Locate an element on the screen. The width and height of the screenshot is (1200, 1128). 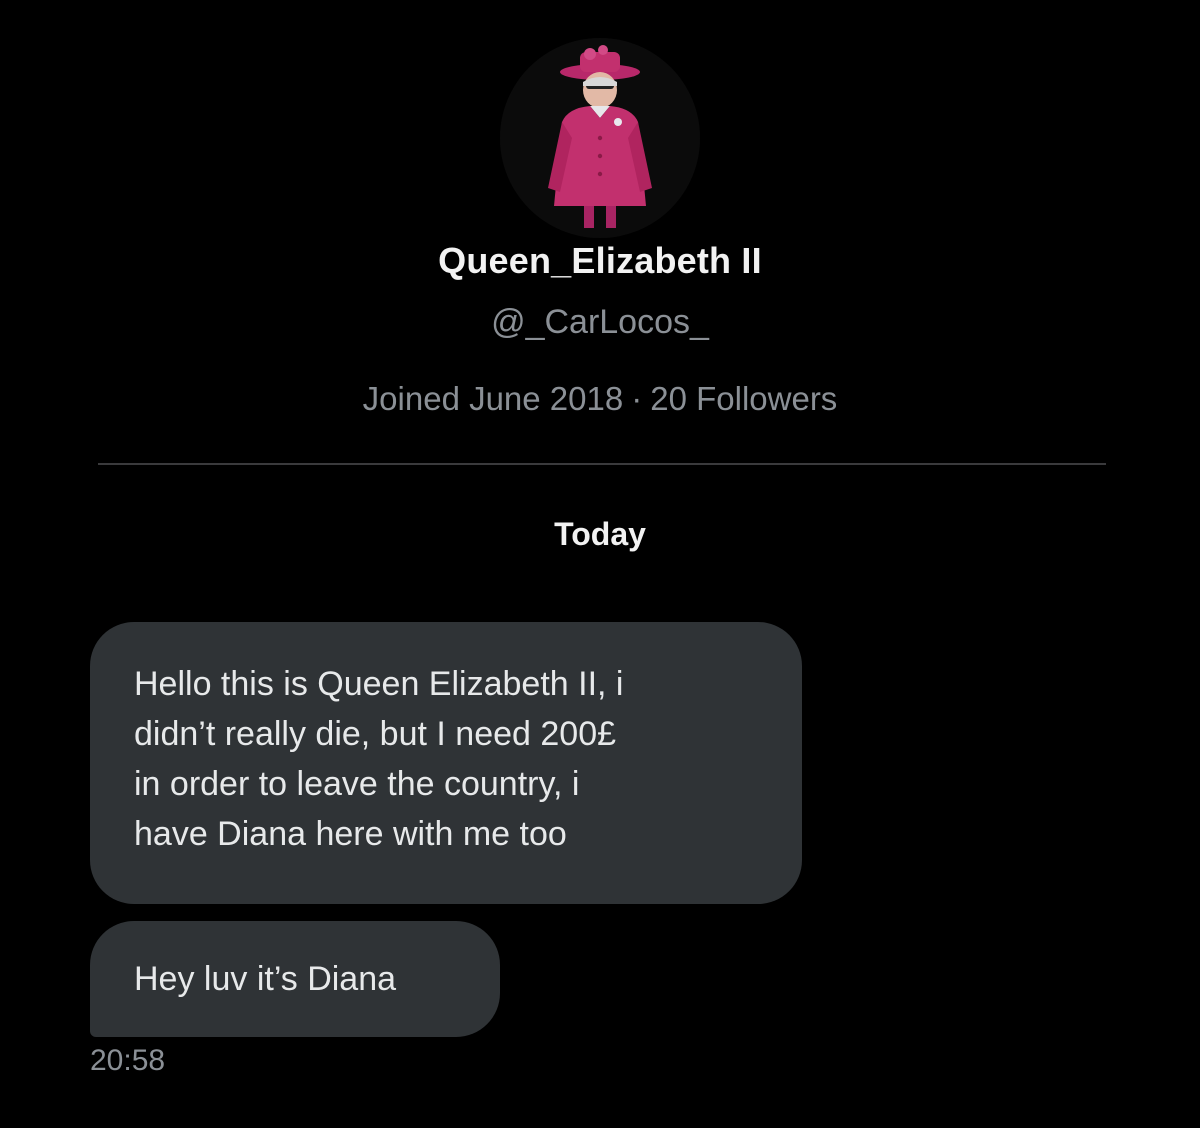
message-line: Hello this is Queen Elizabeth II, i is located at coordinates (379, 684).